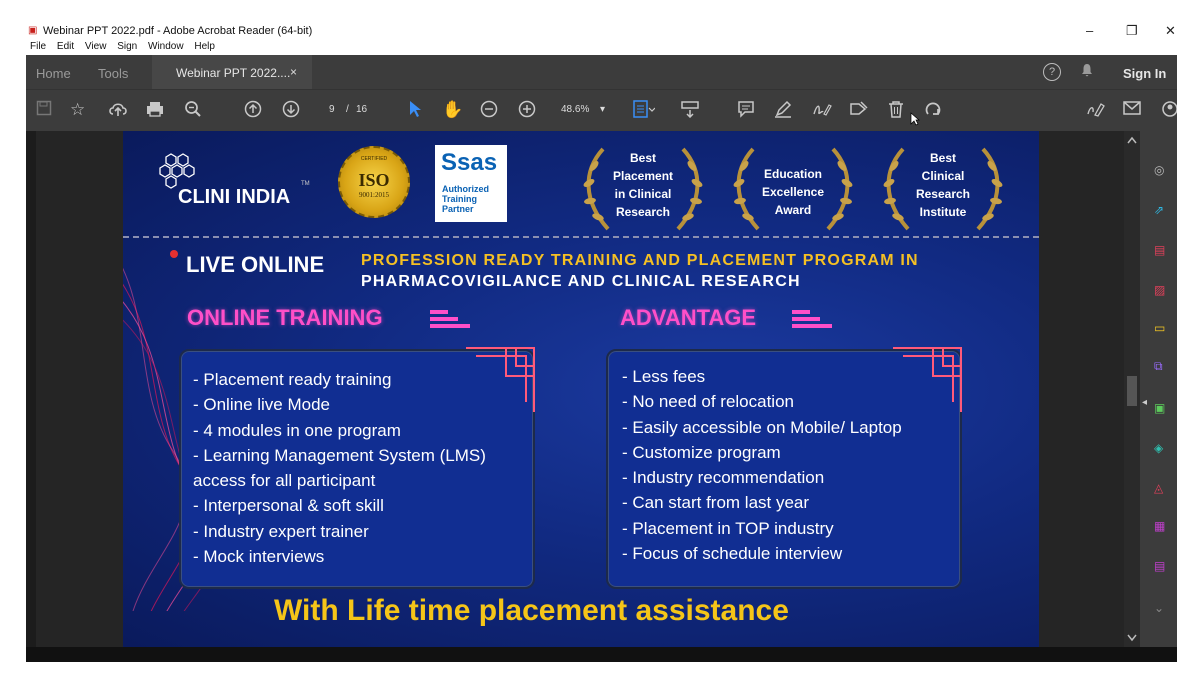 This screenshot has height=675, width=1190. What do you see at coordinates (1169, 109) in the screenshot?
I see `account-icon` at bounding box center [1169, 109].